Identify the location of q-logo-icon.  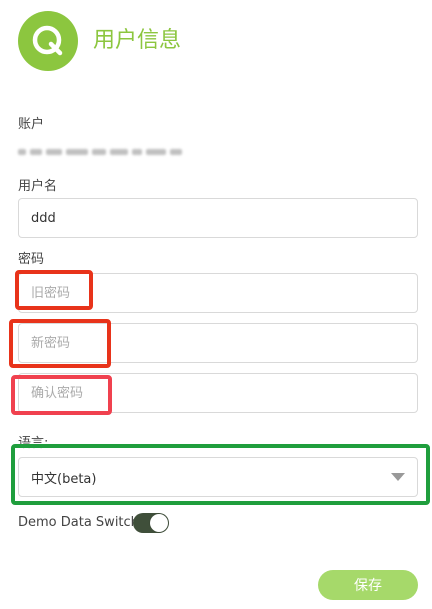
(47, 40).